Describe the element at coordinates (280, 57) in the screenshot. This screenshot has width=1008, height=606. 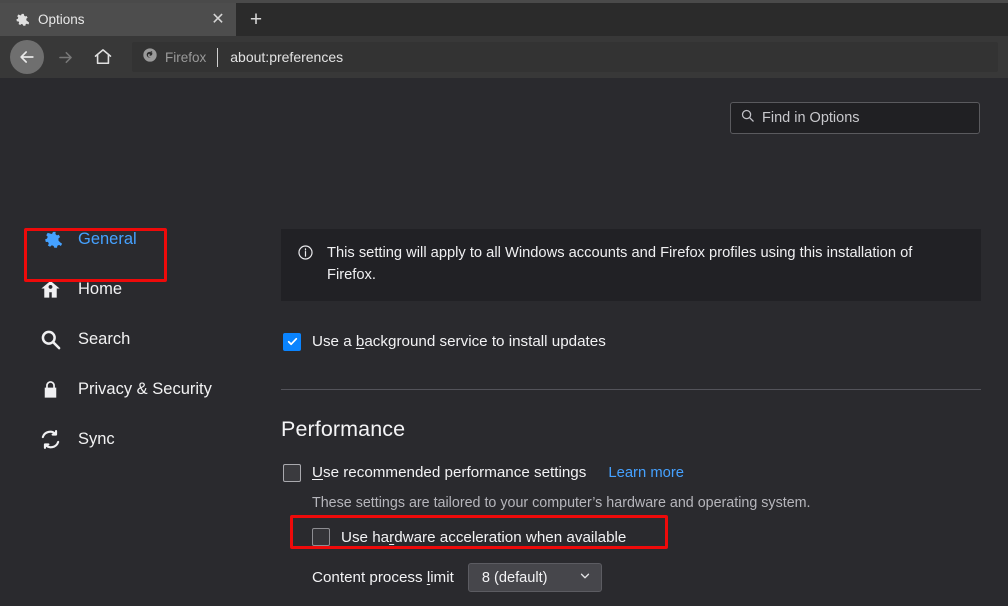
I see `url-text: about:preferences` at that location.